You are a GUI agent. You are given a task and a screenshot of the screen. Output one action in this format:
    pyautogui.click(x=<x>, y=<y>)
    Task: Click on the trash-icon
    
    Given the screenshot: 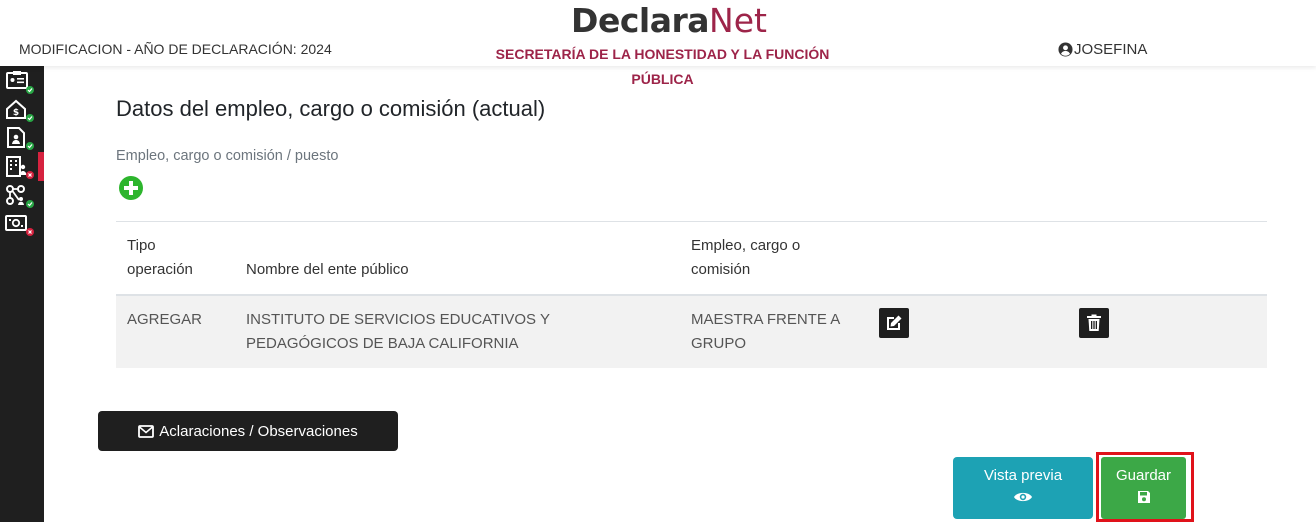 What is the action you would take?
    pyautogui.click(x=1094, y=322)
    